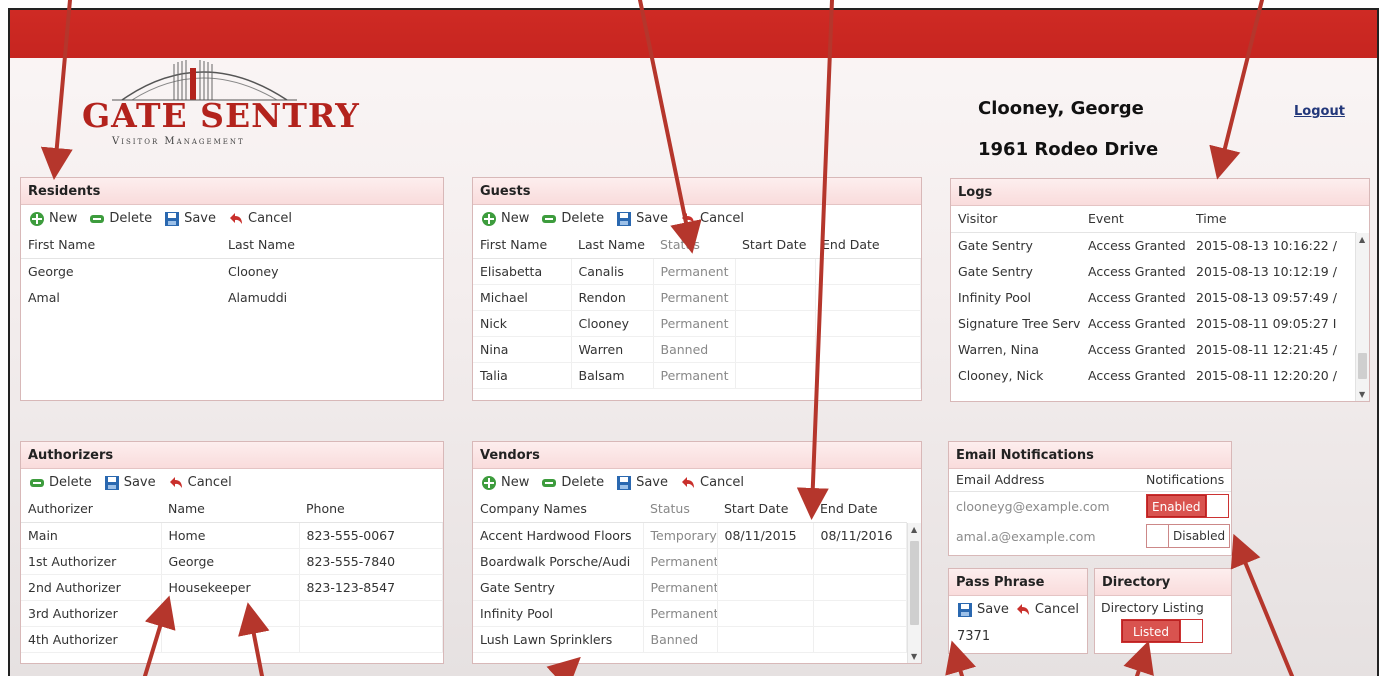 This screenshot has height=676, width=1387. What do you see at coordinates (1016, 219) in the screenshot?
I see `column-header: Visitor` at bounding box center [1016, 219].